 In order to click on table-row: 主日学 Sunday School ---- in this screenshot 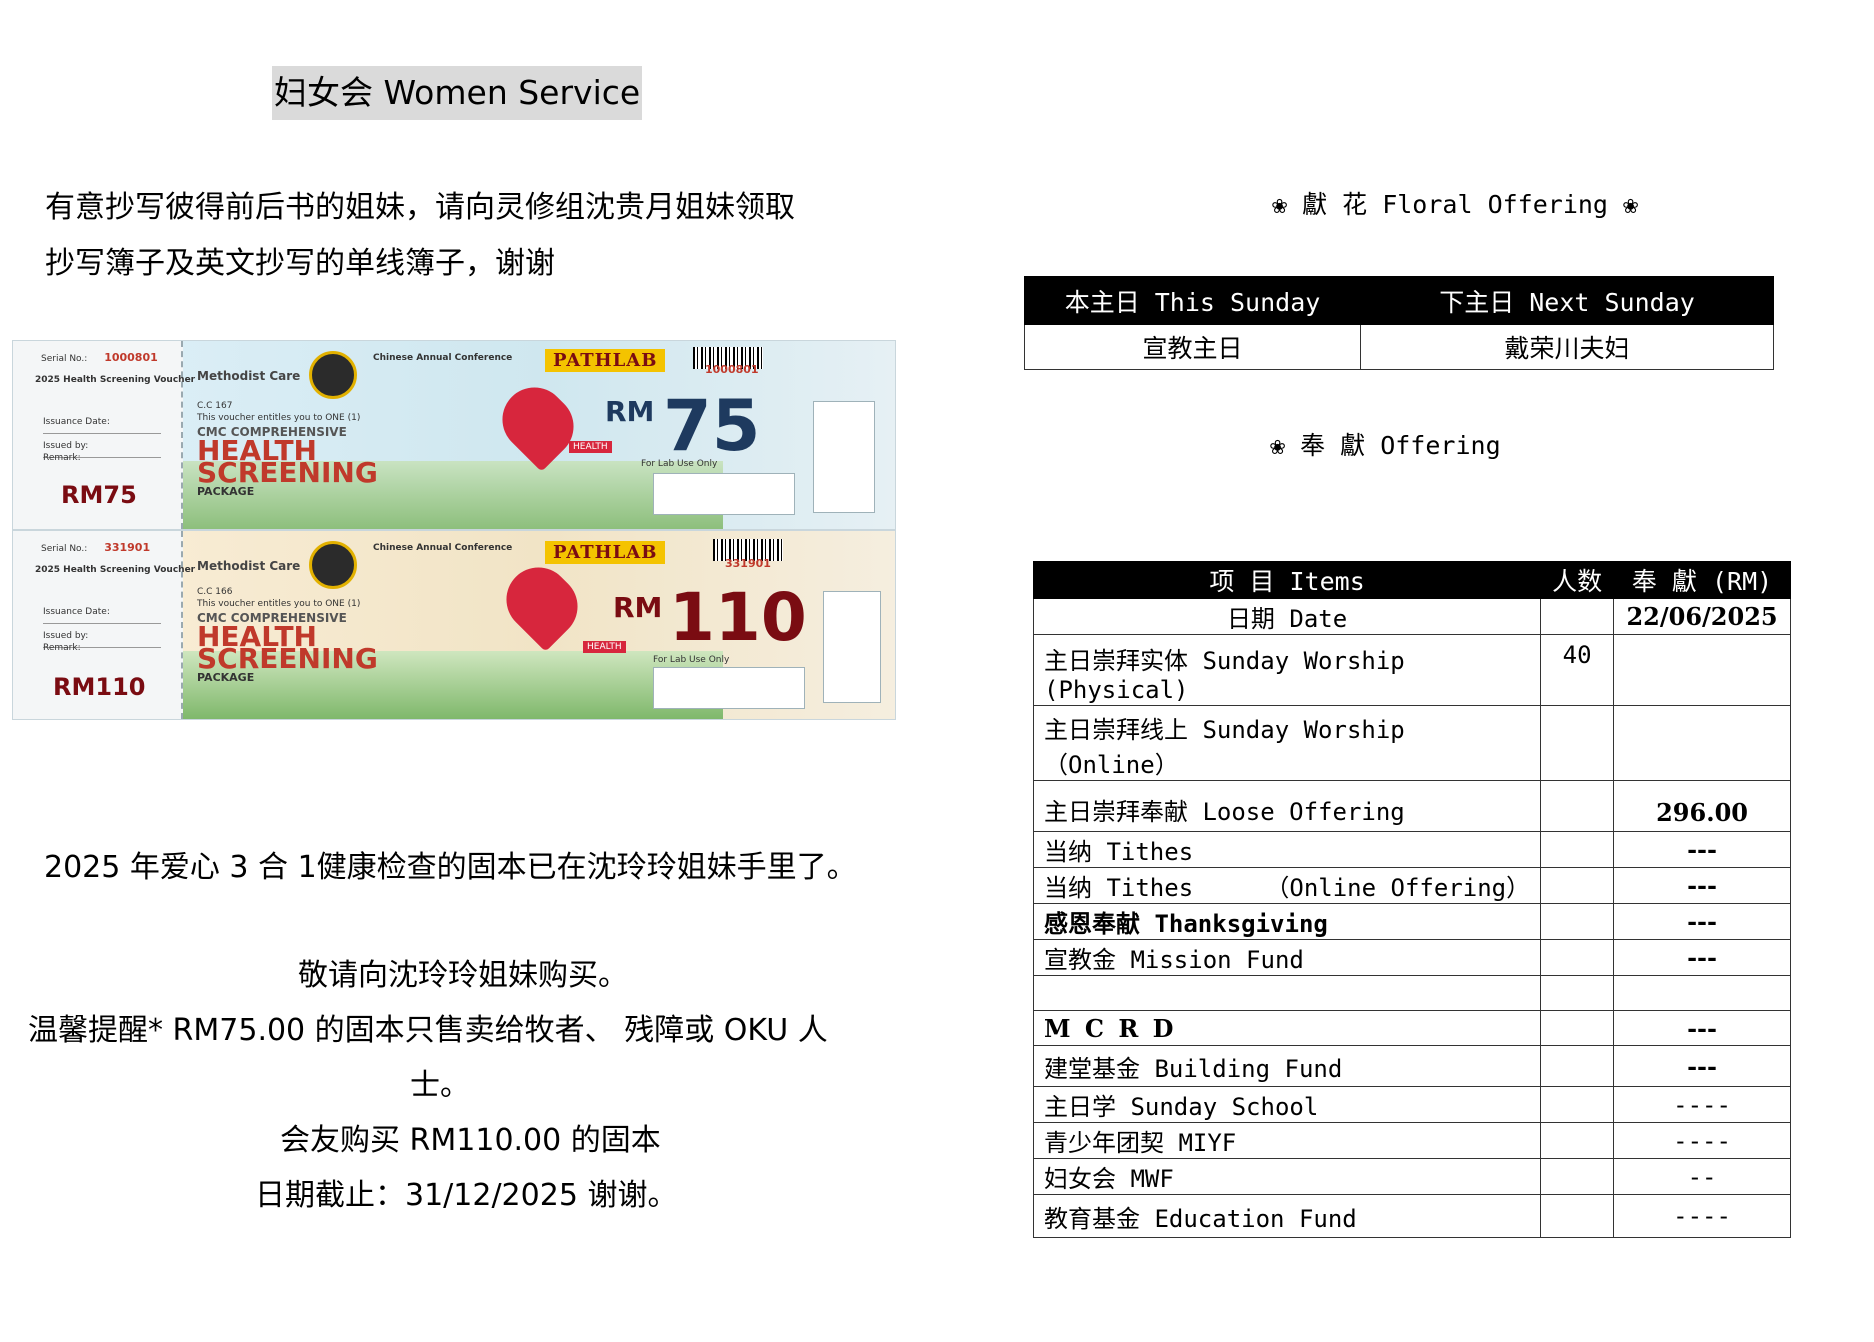, I will do `click(1411, 1104)`.